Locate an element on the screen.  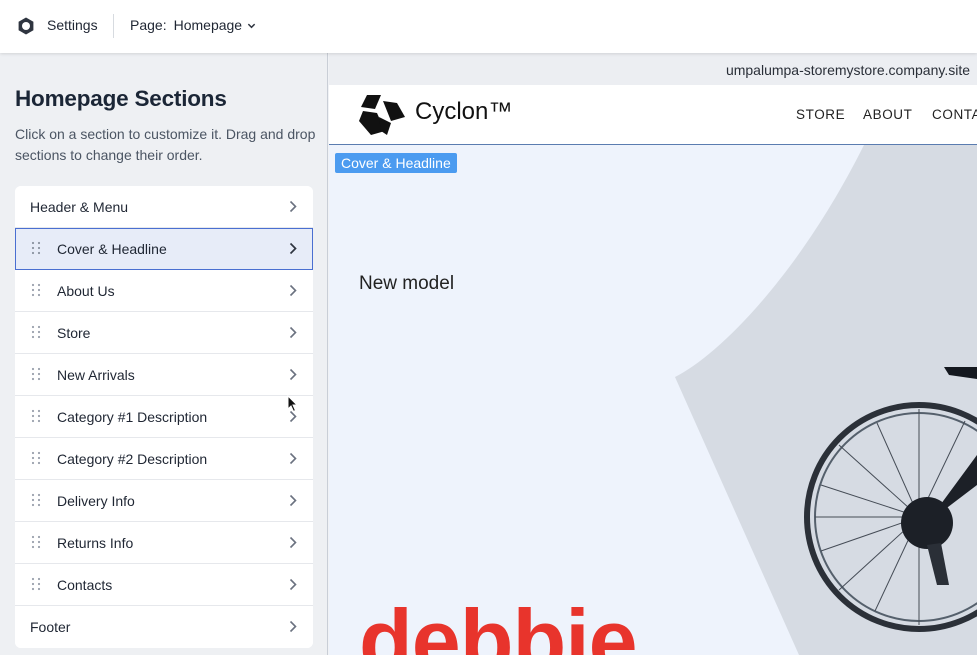
mouse-cursor-icon is located at coordinates (293, 404).